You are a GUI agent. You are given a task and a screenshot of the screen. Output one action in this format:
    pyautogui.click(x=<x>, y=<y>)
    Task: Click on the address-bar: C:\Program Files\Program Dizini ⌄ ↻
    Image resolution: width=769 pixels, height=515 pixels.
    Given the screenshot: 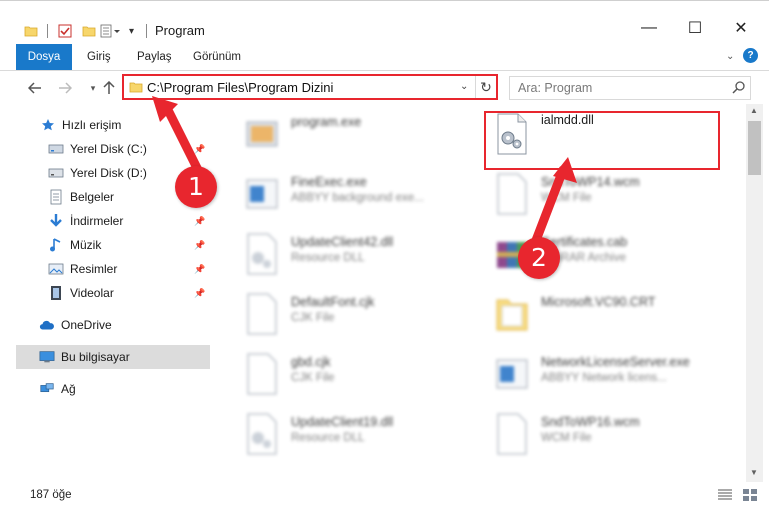 What is the action you would take?
    pyautogui.click(x=310, y=87)
    